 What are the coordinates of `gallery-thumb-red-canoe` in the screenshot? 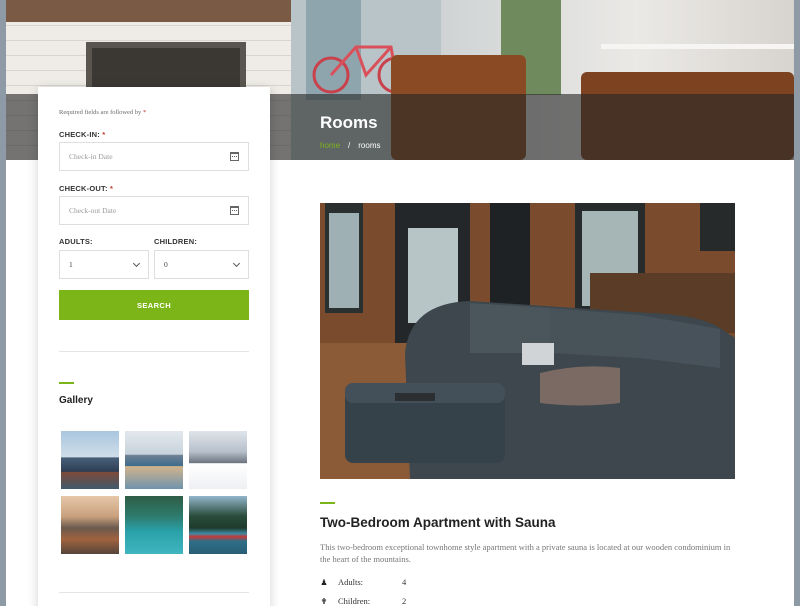 It's located at (218, 525).